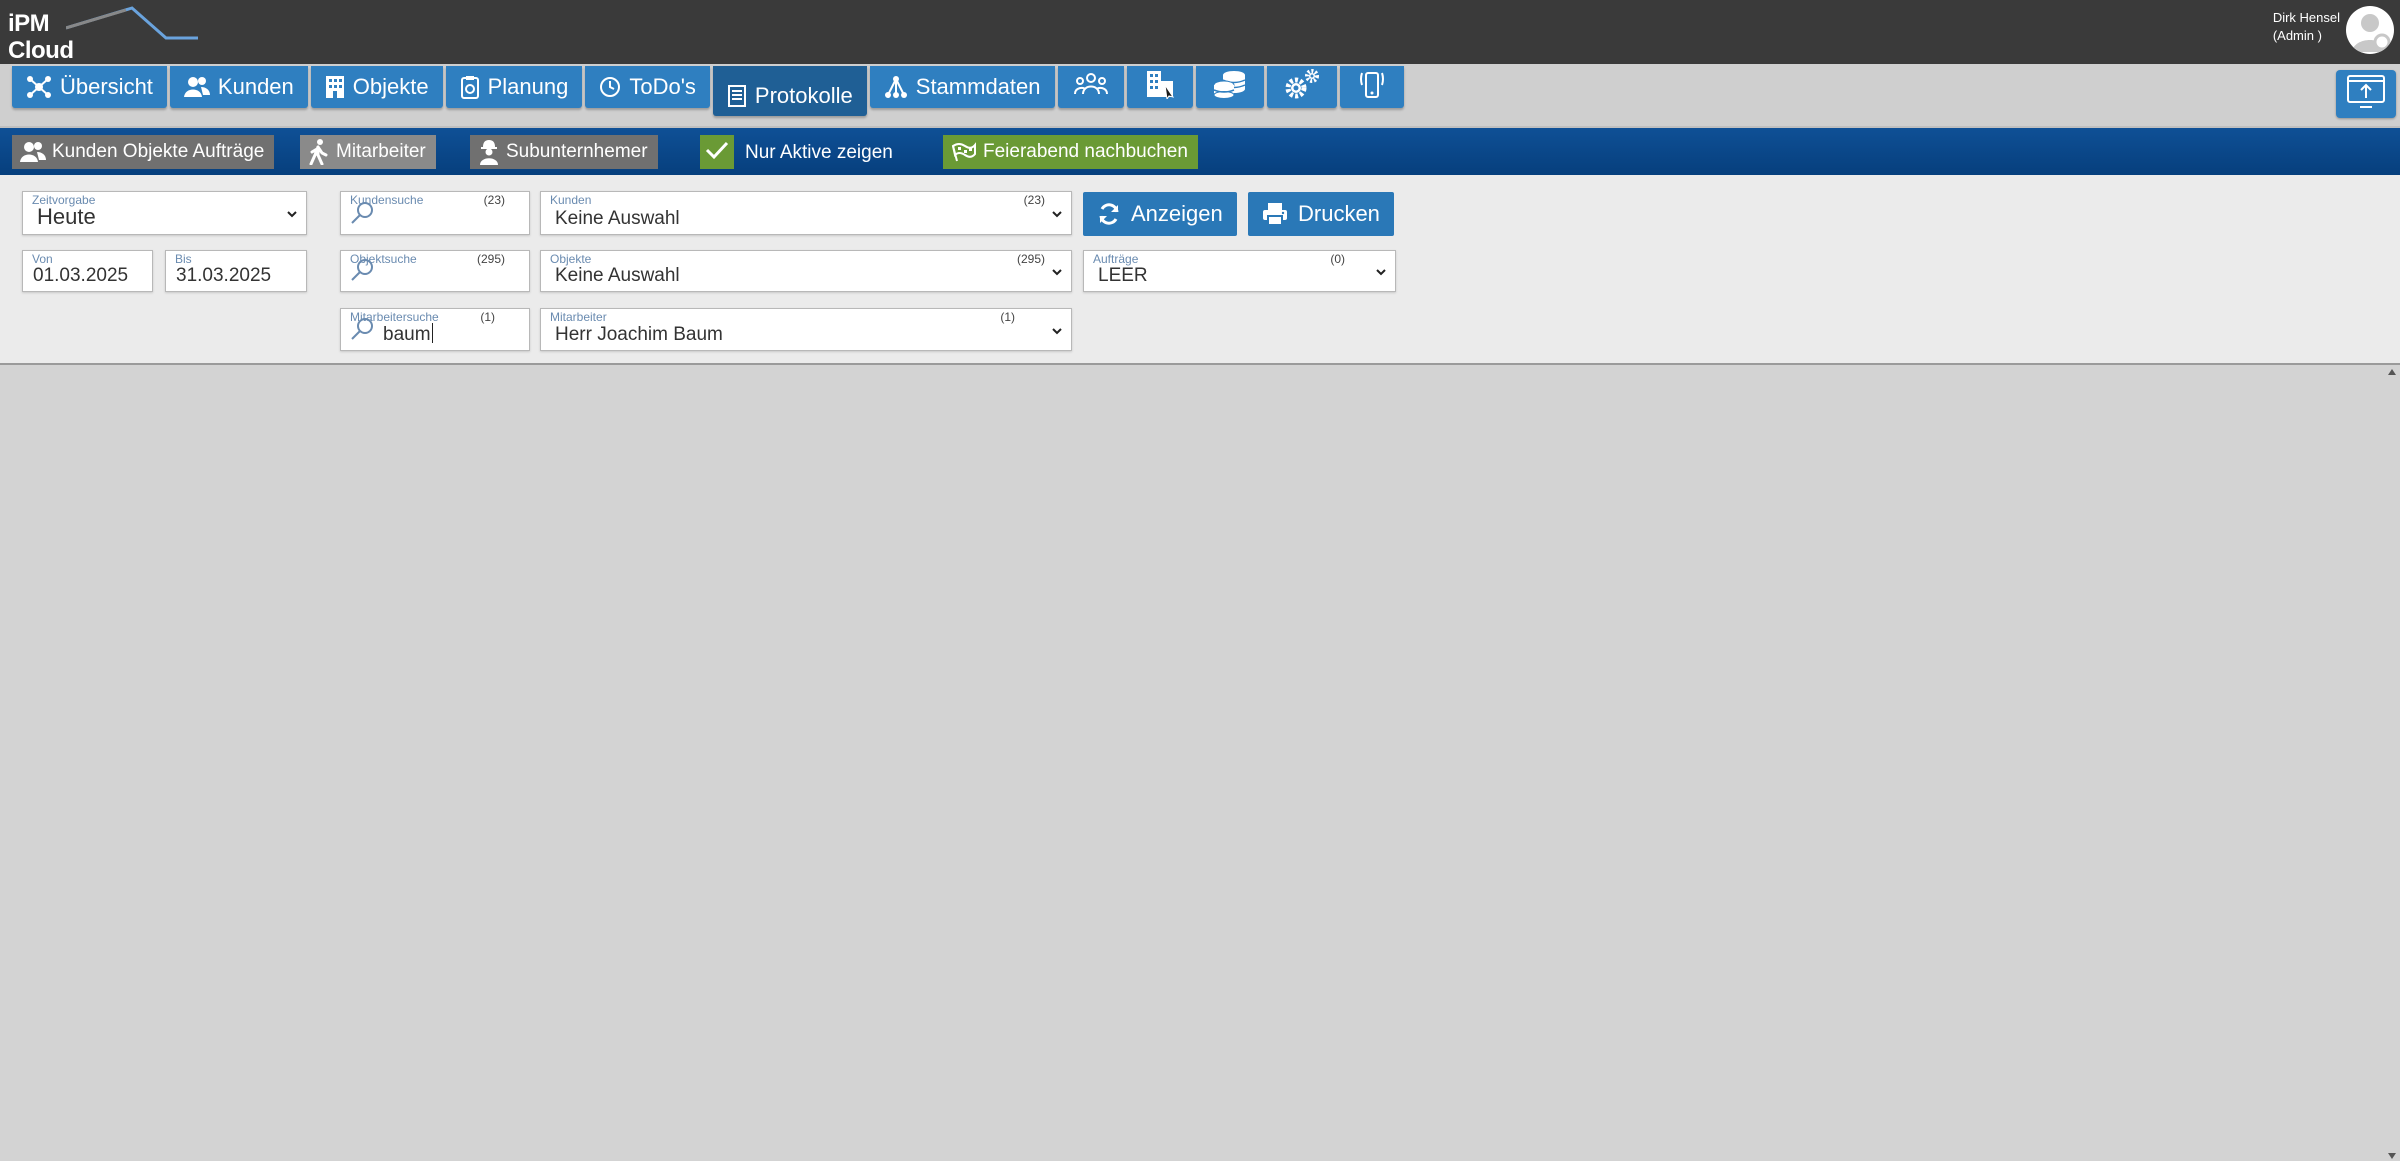 This screenshot has height=1161, width=2400. I want to click on tab-protokolle: Protokolle, so click(789, 91).